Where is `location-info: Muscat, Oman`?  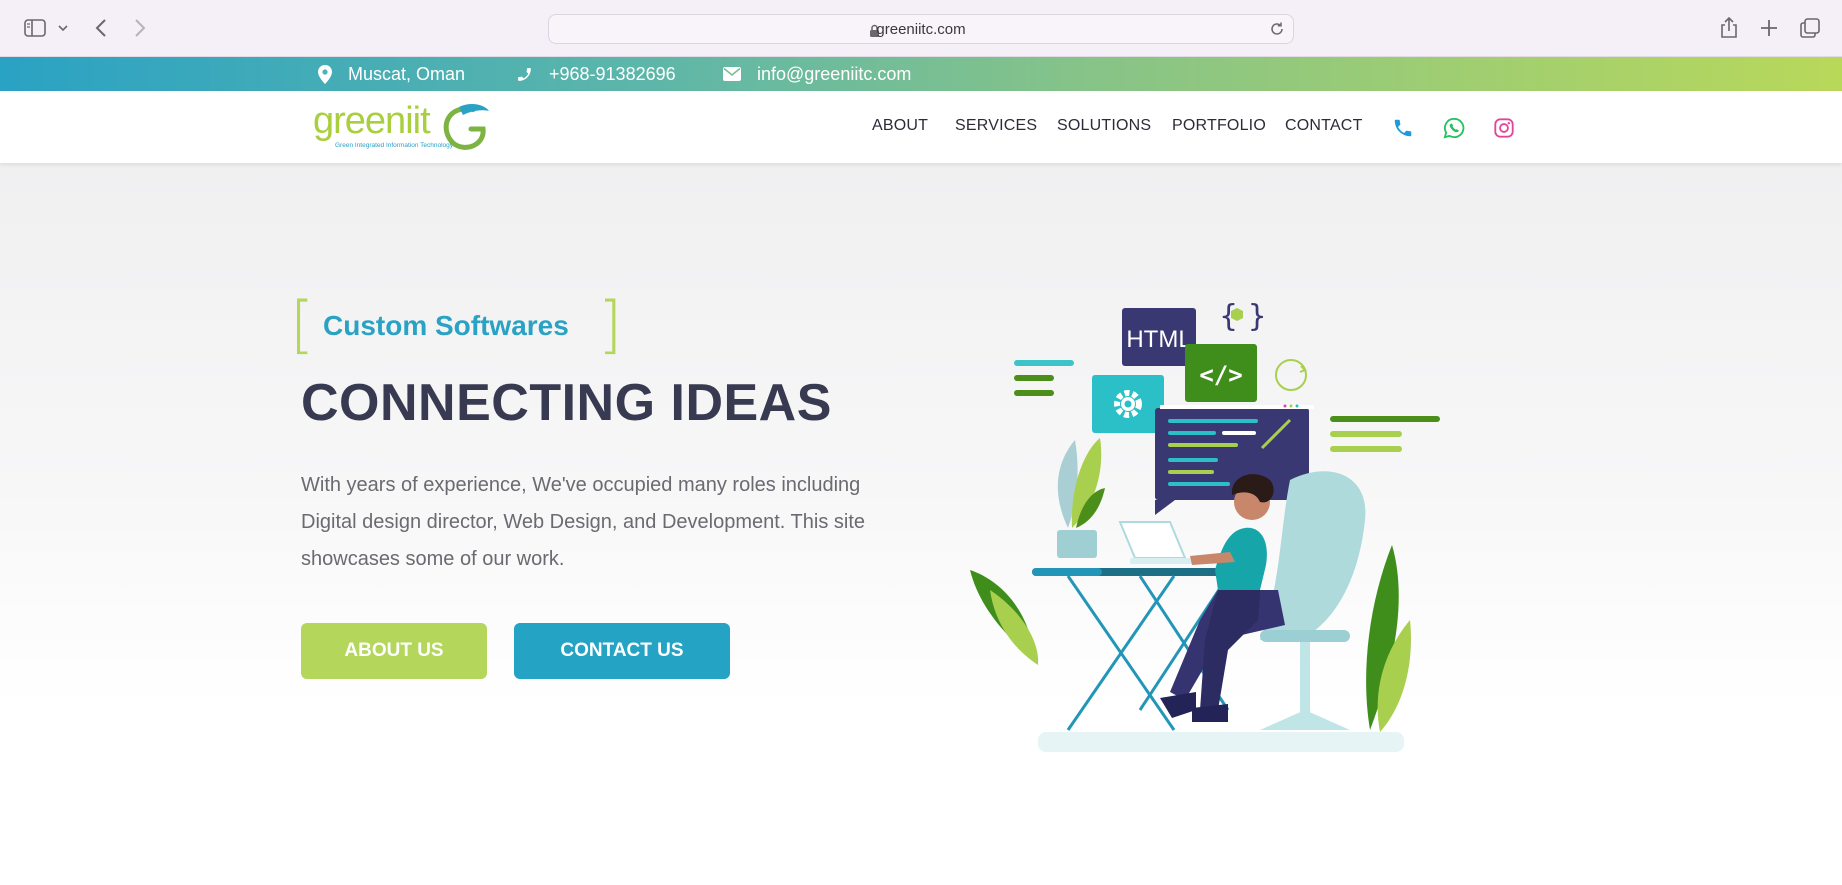 location-info: Muscat, Oman is located at coordinates (391, 74).